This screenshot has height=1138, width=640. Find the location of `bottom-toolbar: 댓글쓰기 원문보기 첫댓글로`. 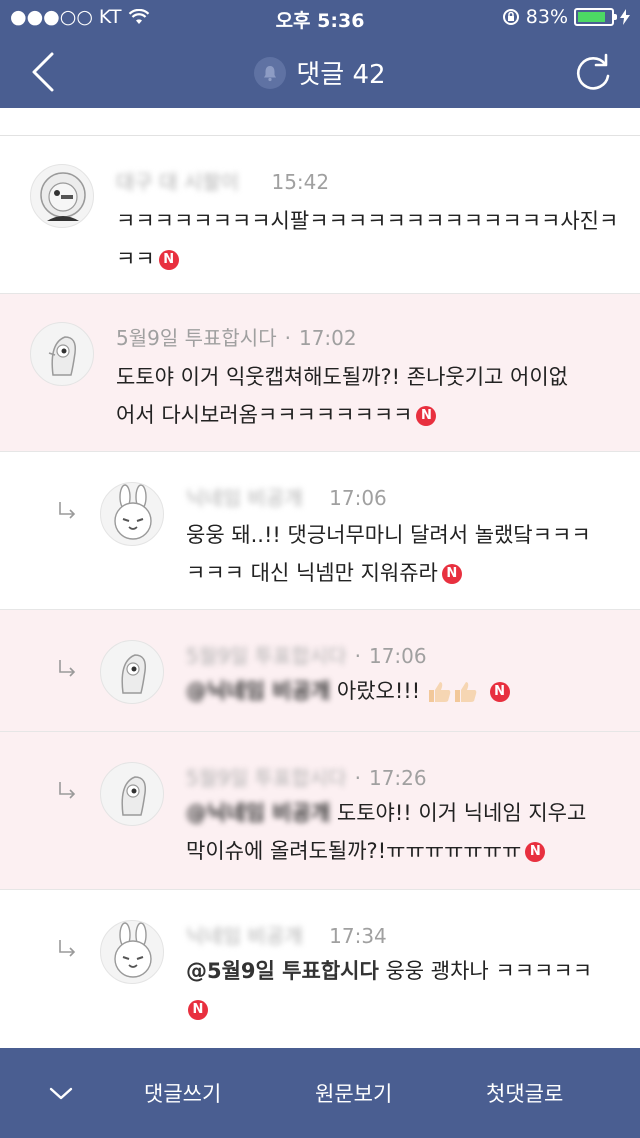

bottom-toolbar: 댓글쓰기 원문보기 첫댓글로 is located at coordinates (320, 1093).